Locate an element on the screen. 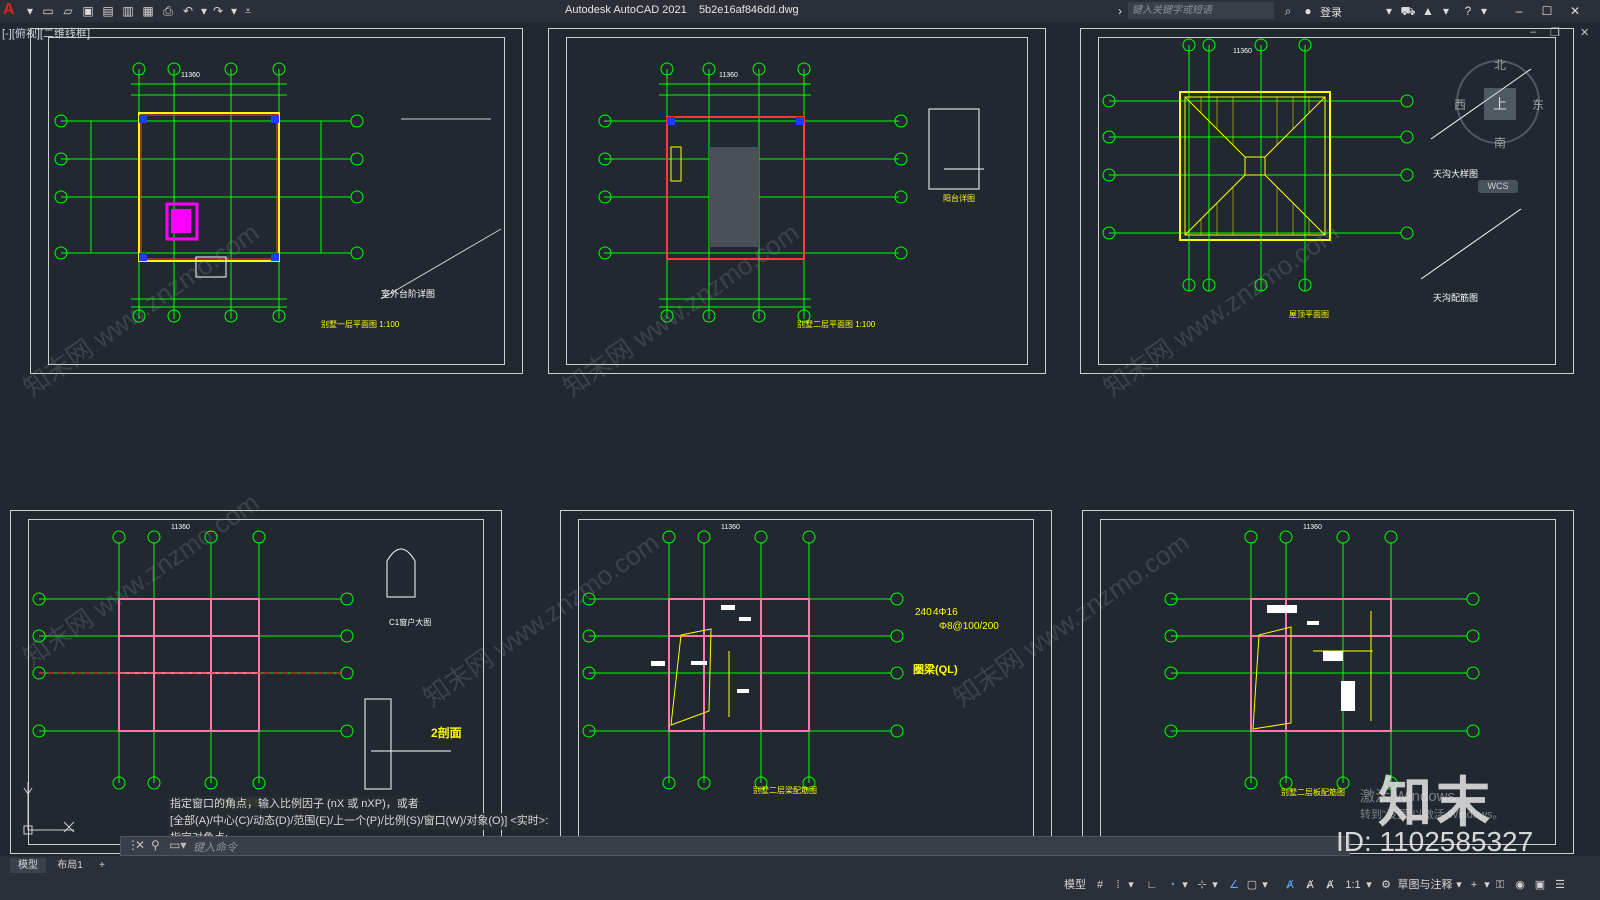 This screenshot has height=900, width=1600. ortho-icon: ∟ is located at coordinates (1152, 885).